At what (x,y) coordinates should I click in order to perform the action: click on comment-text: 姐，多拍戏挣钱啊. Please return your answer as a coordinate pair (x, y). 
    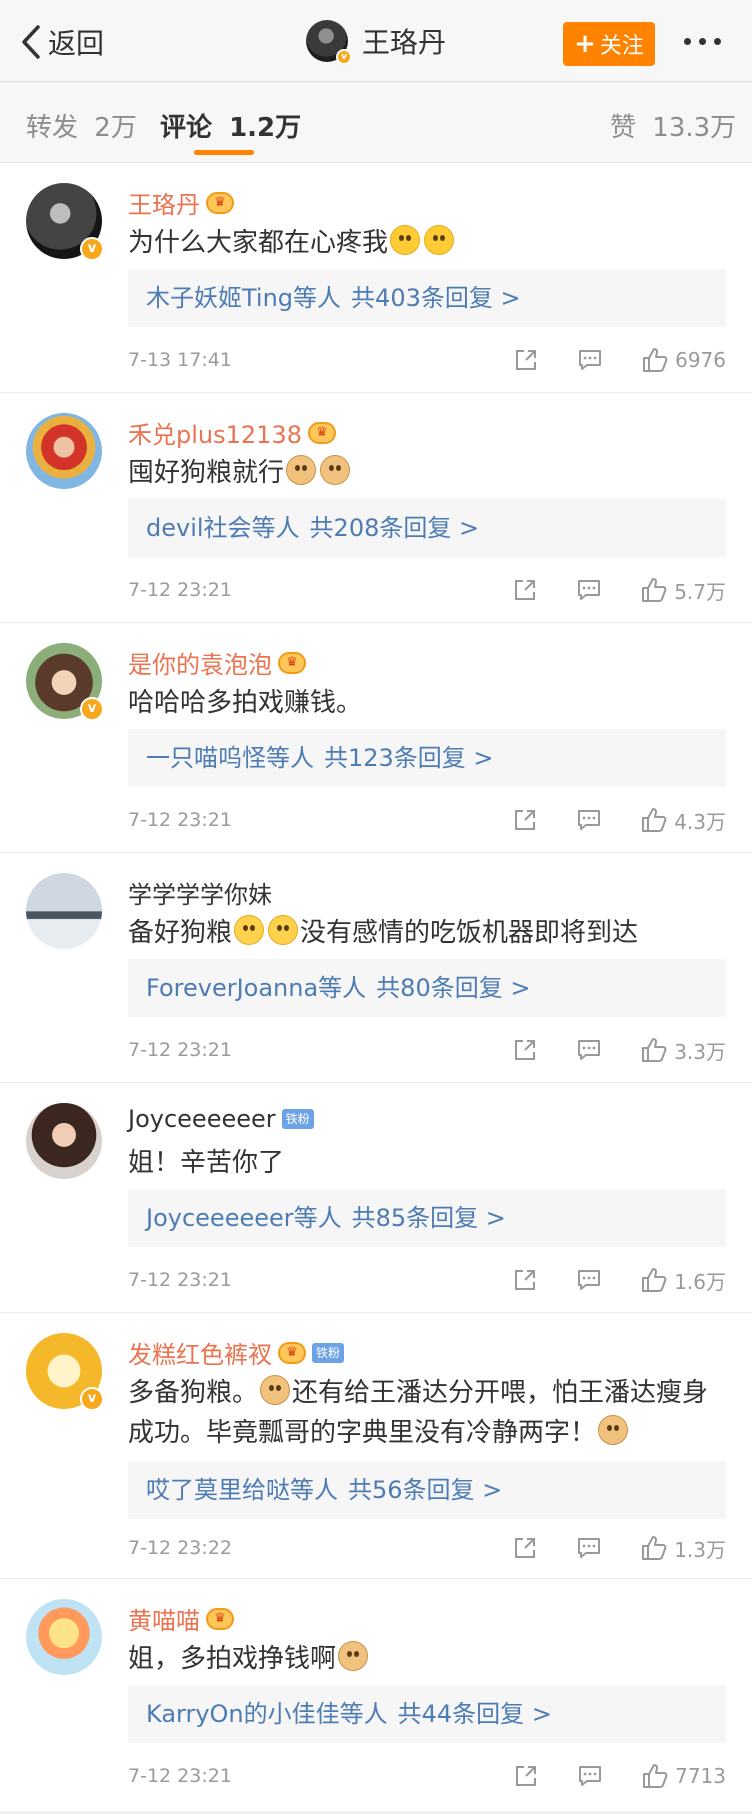
    Looking at the image, I should click on (428, 1659).